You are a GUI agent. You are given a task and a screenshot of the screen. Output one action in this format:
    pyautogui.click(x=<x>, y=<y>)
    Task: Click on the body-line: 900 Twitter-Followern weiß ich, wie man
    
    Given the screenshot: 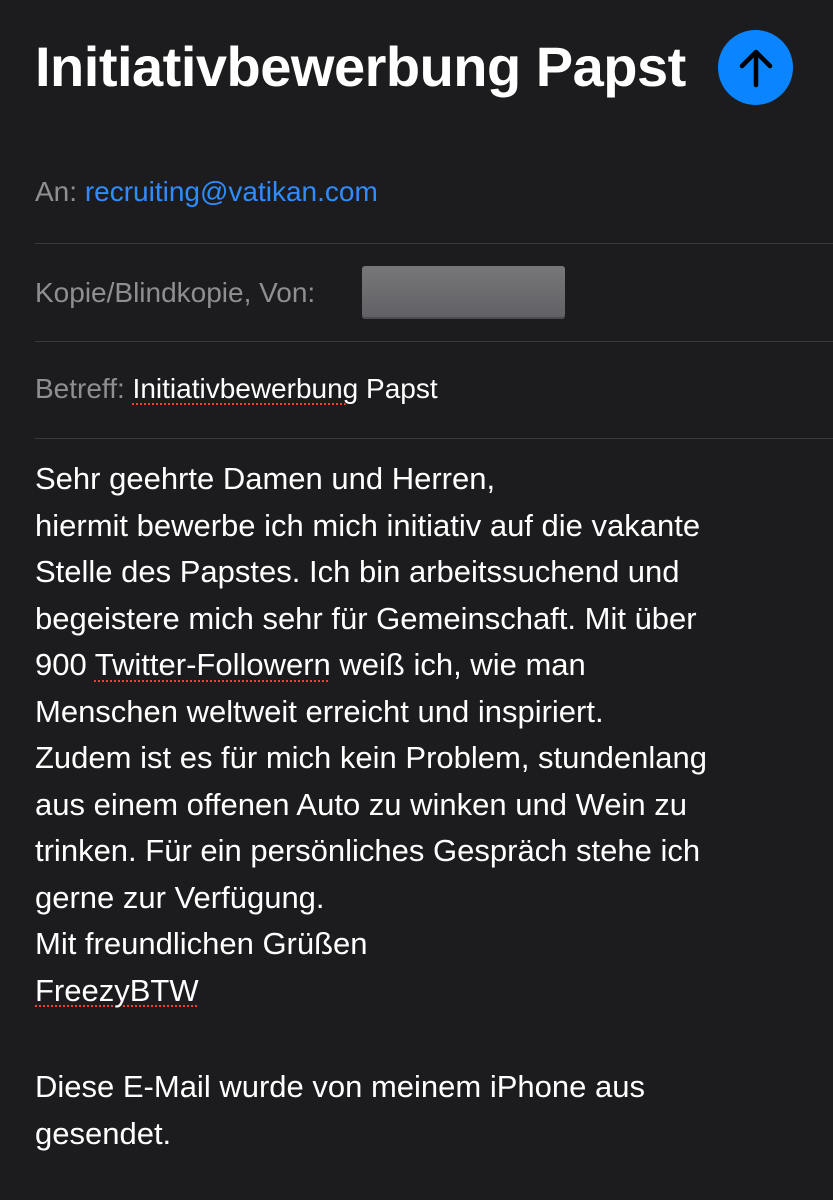 What is the action you would take?
    pyautogui.click(x=424, y=665)
    